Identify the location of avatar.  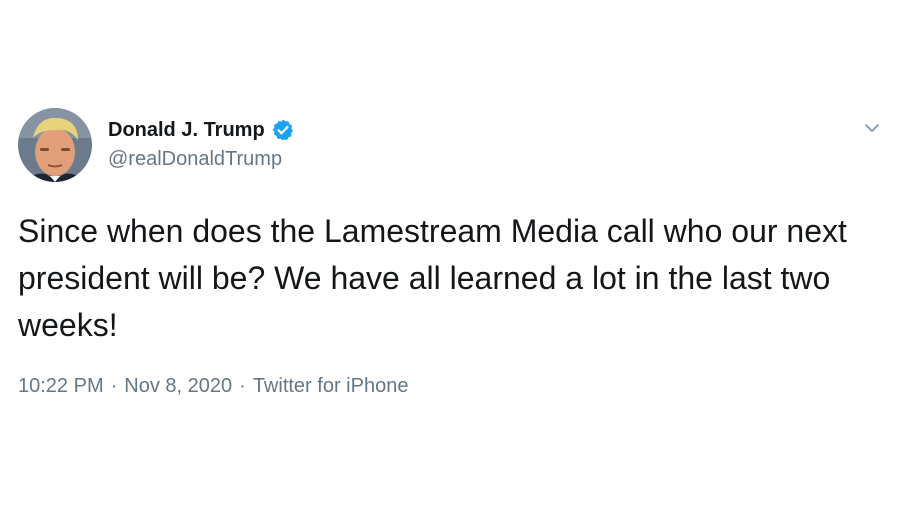
(55, 145).